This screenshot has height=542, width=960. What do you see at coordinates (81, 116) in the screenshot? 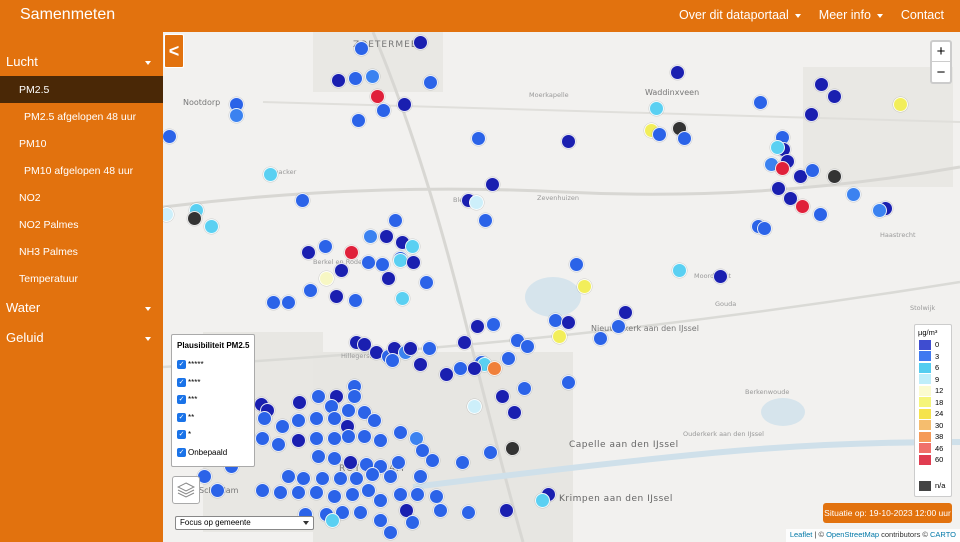
I see `sidebar-item: PM2.5 afgelopen 48 uur` at bounding box center [81, 116].